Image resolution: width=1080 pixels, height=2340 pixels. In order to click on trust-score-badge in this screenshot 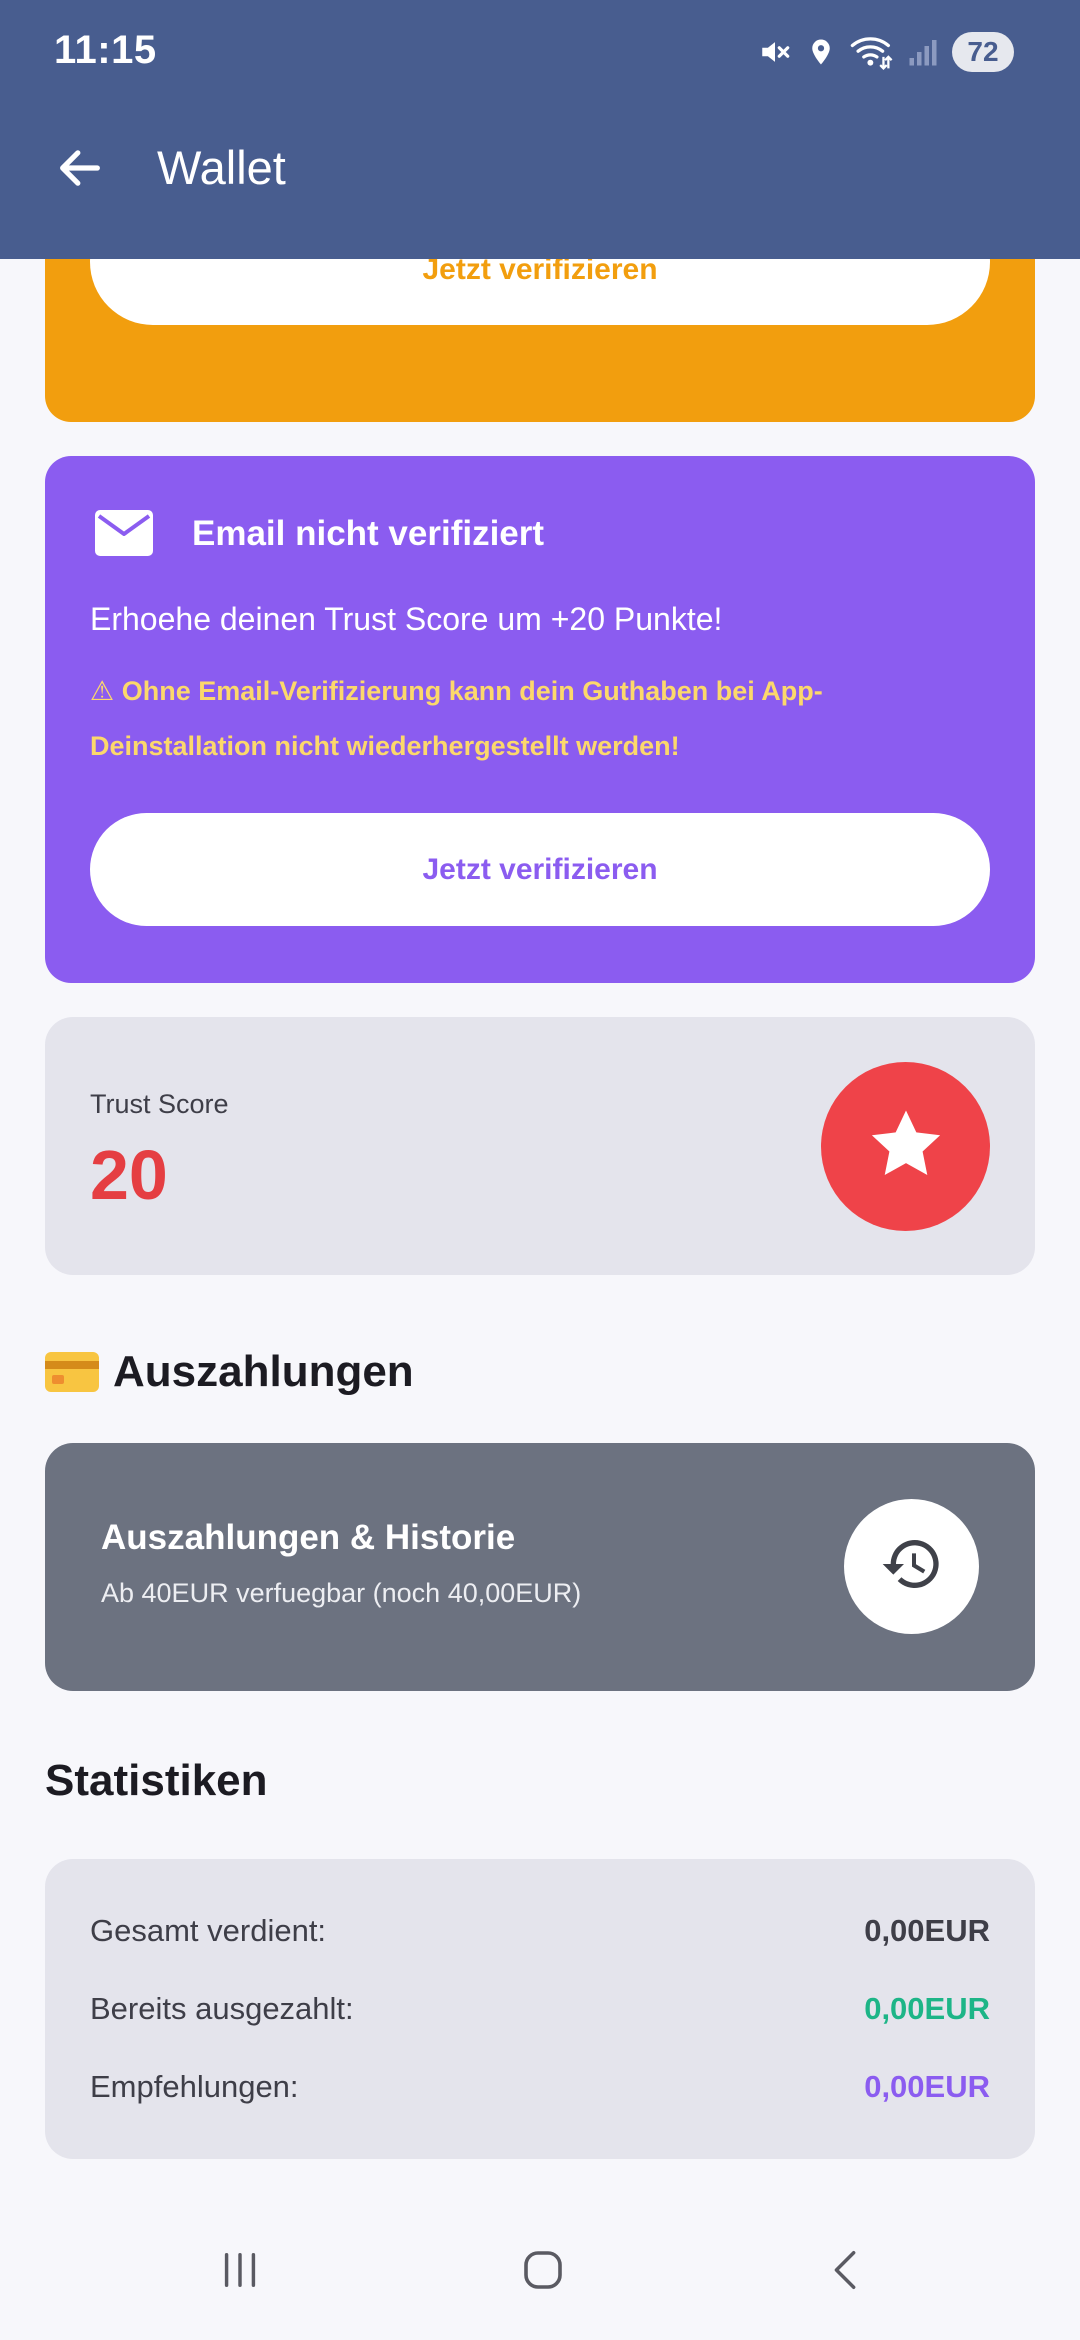, I will do `click(905, 1146)`.